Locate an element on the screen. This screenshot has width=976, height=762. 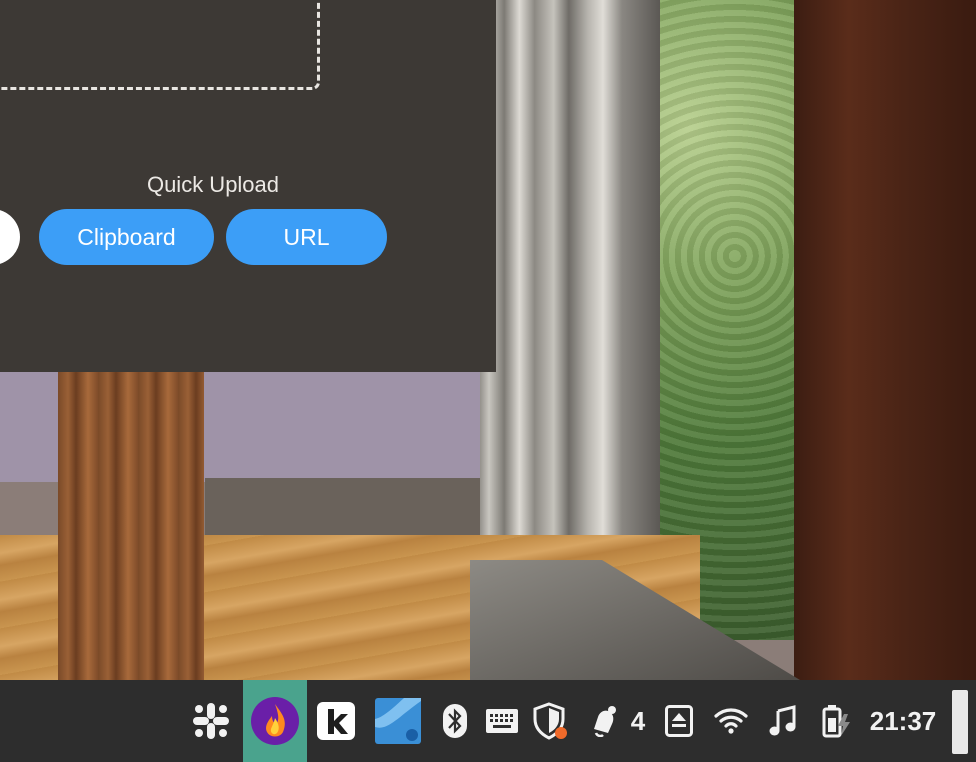
notification-count: 4 is located at coordinates (638, 720).